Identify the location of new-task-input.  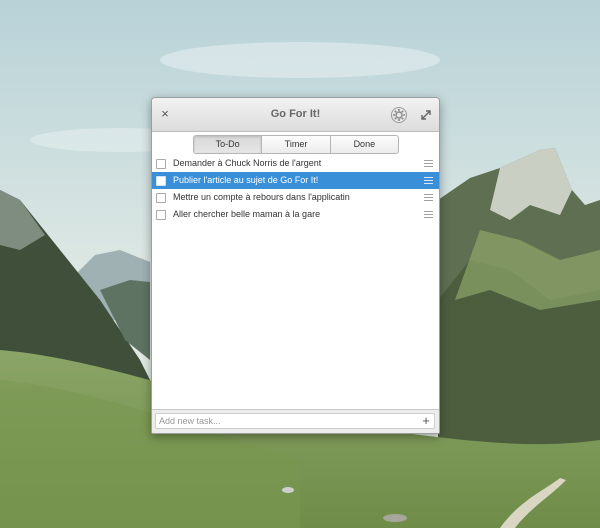
(284, 421).